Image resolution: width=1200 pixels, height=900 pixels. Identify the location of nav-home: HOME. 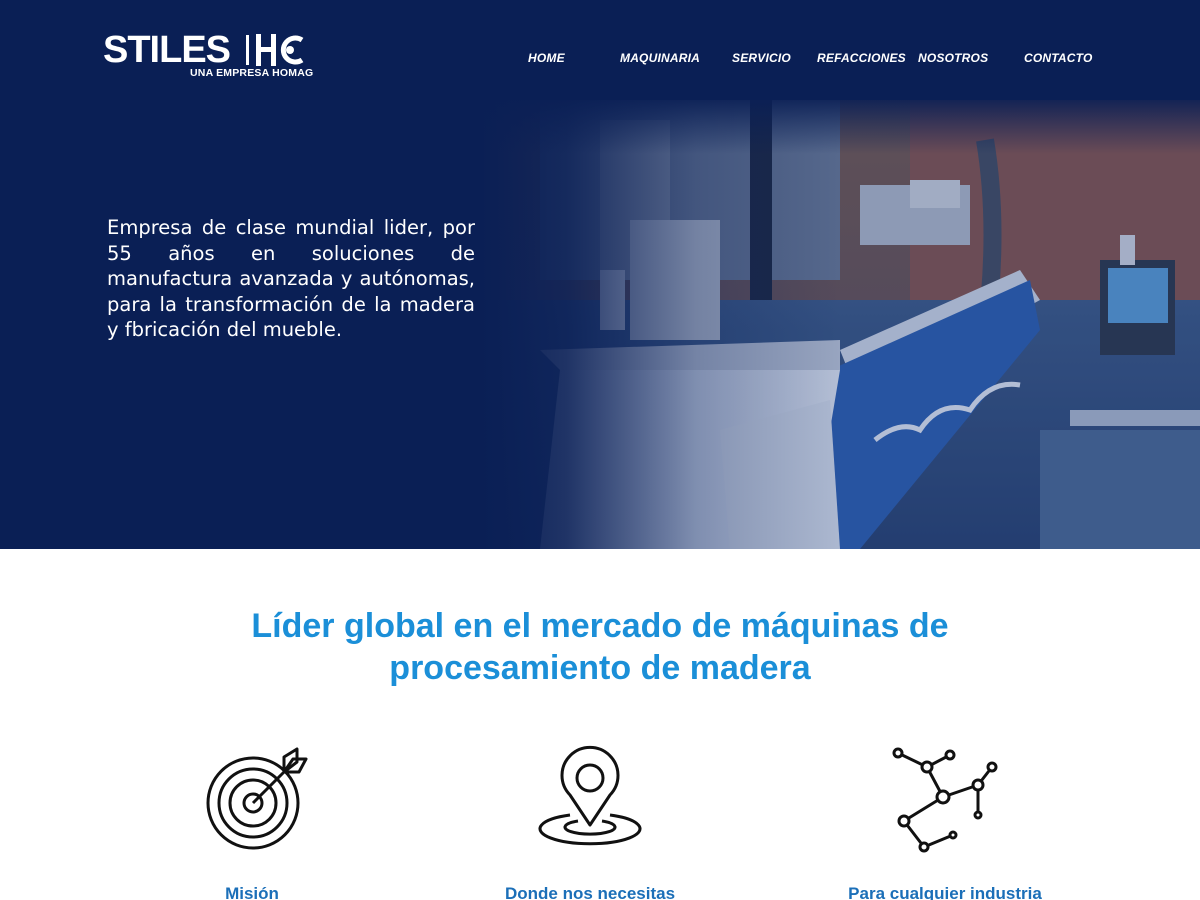
(546, 58).